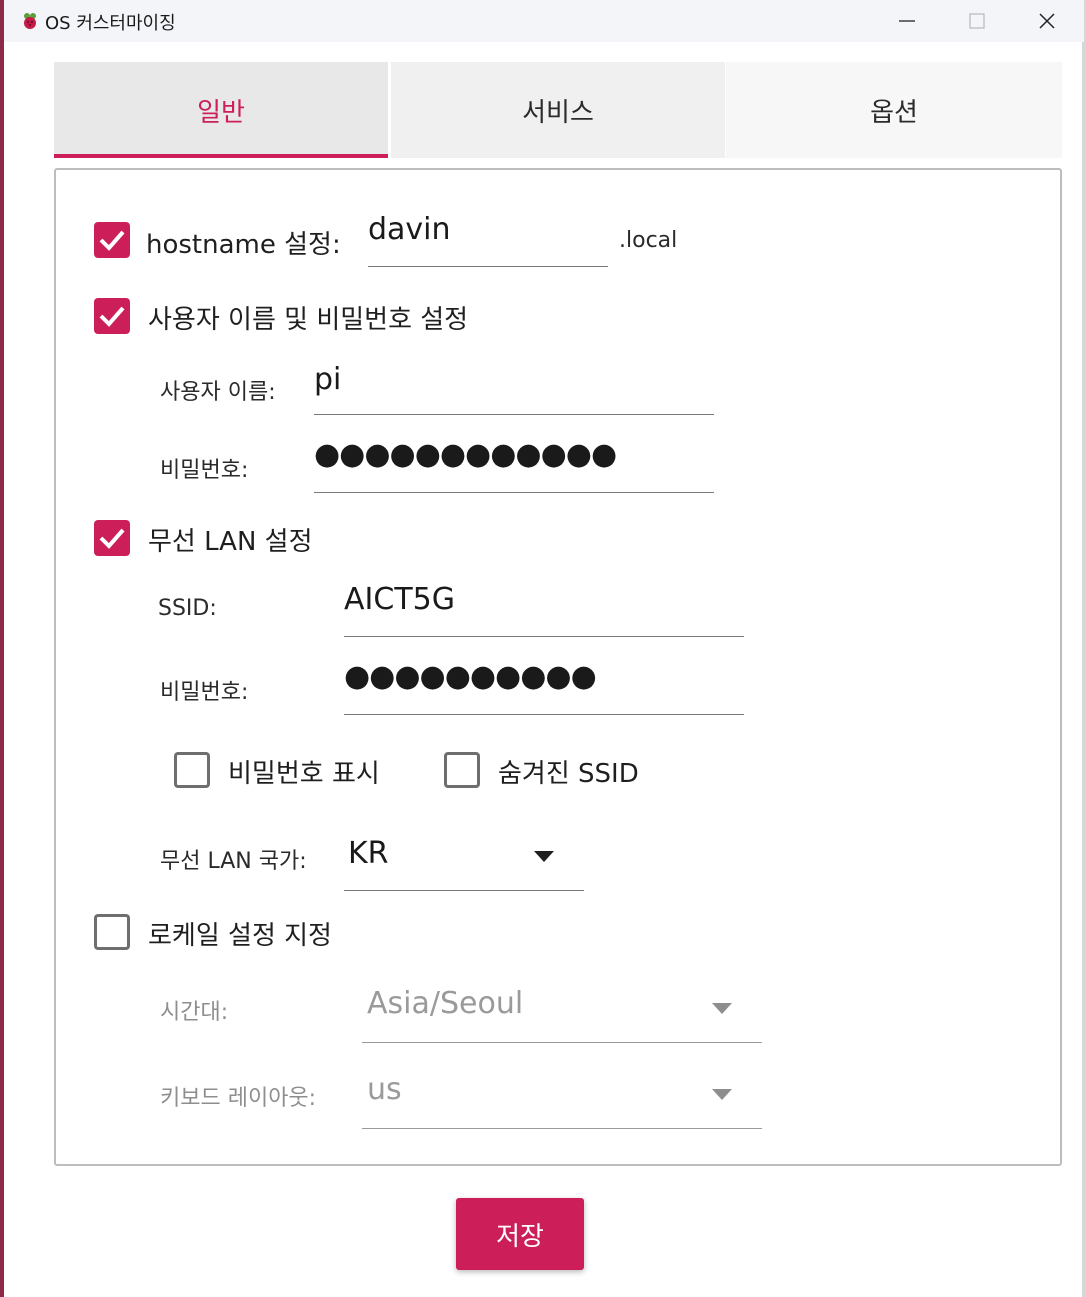 The image size is (1086, 1297). Describe the element at coordinates (368, 853) in the screenshot. I see `wifi-country-value: KR` at that location.